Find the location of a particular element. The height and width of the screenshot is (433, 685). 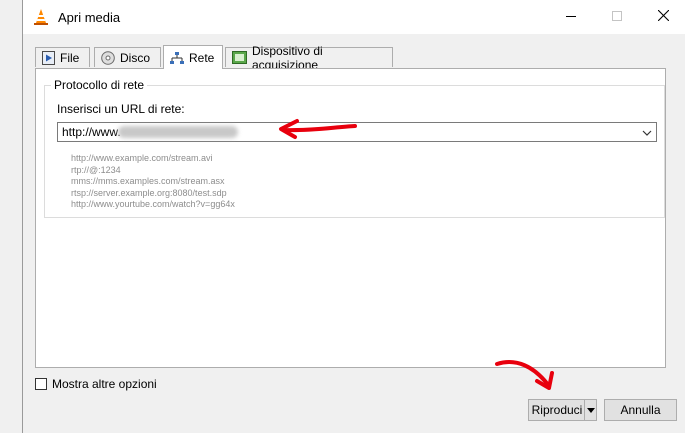

maximize-button is located at coordinates (617, 17).